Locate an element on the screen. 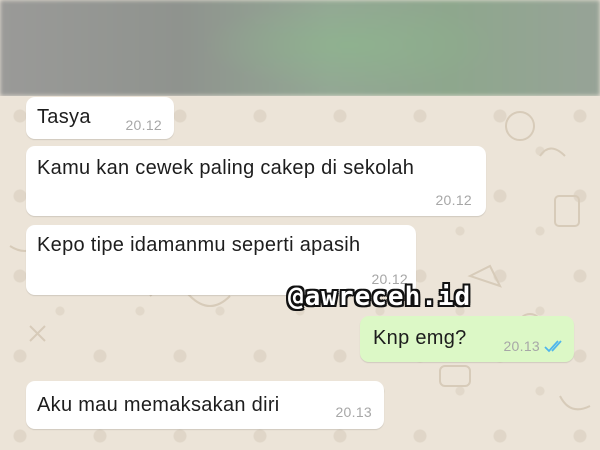 This screenshot has height=450, width=600. watermark-text: @awreceh.id is located at coordinates (380, 297).